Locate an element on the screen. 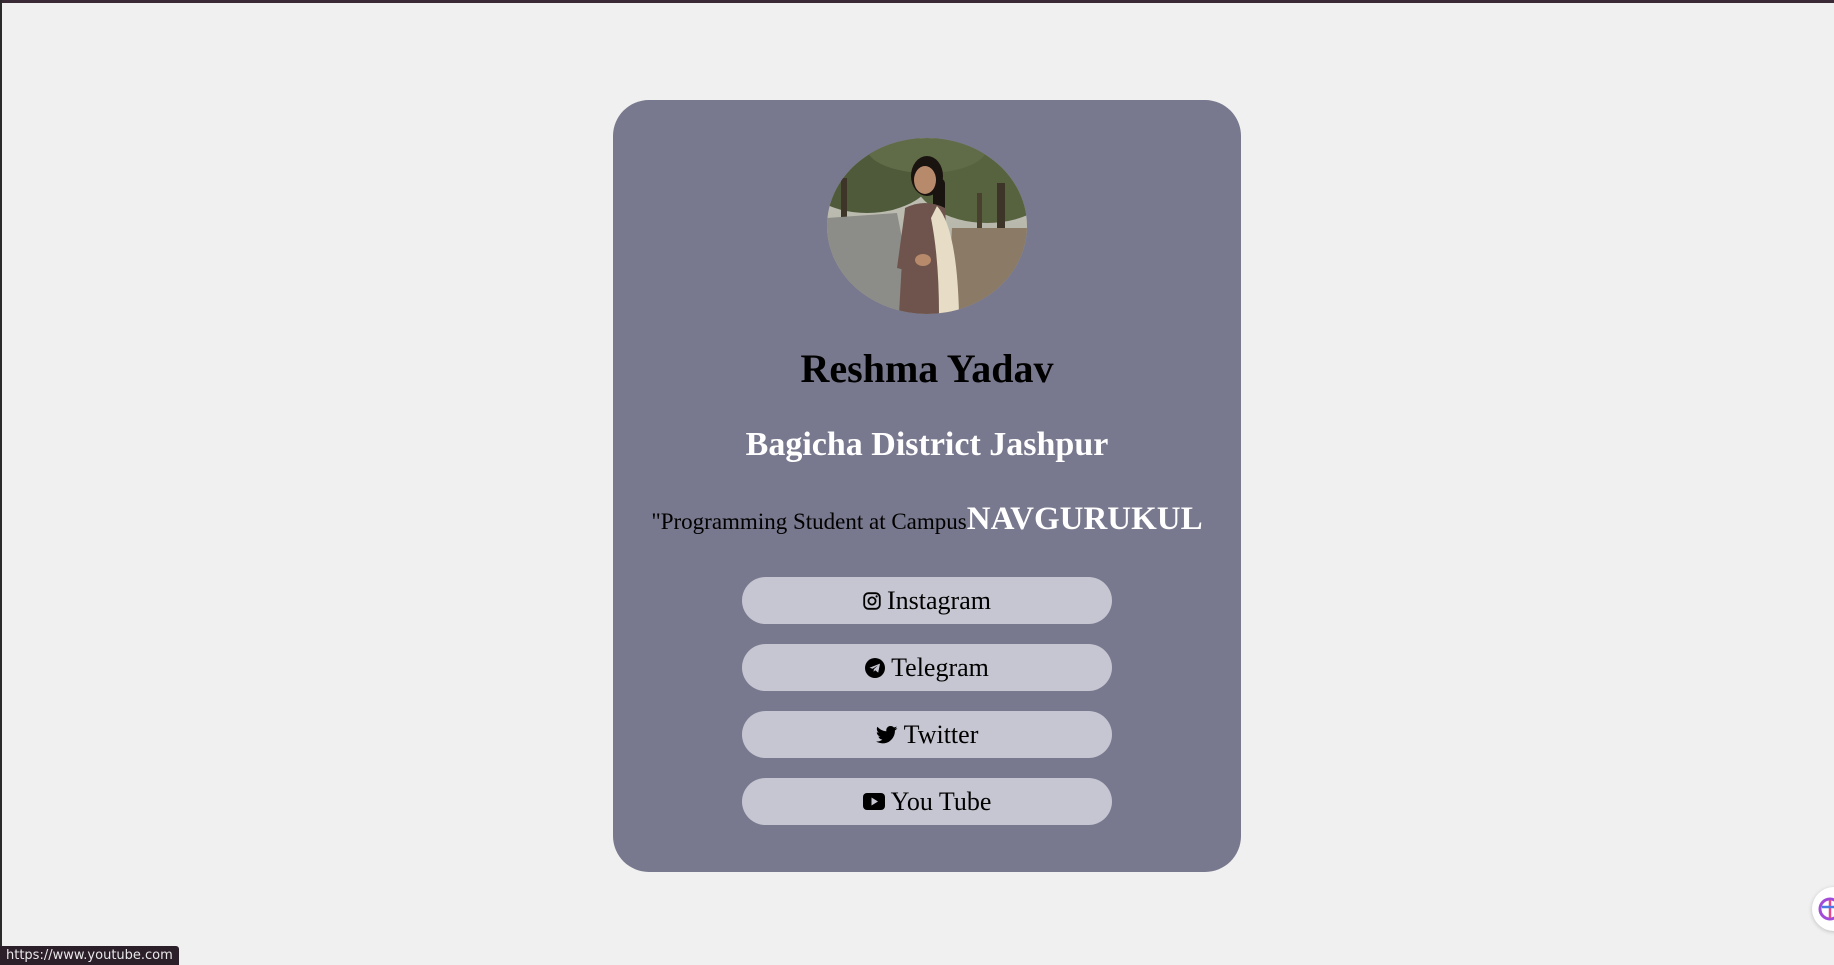  tagline-text: "Programming Student at Campus is located at coordinates (809, 521).